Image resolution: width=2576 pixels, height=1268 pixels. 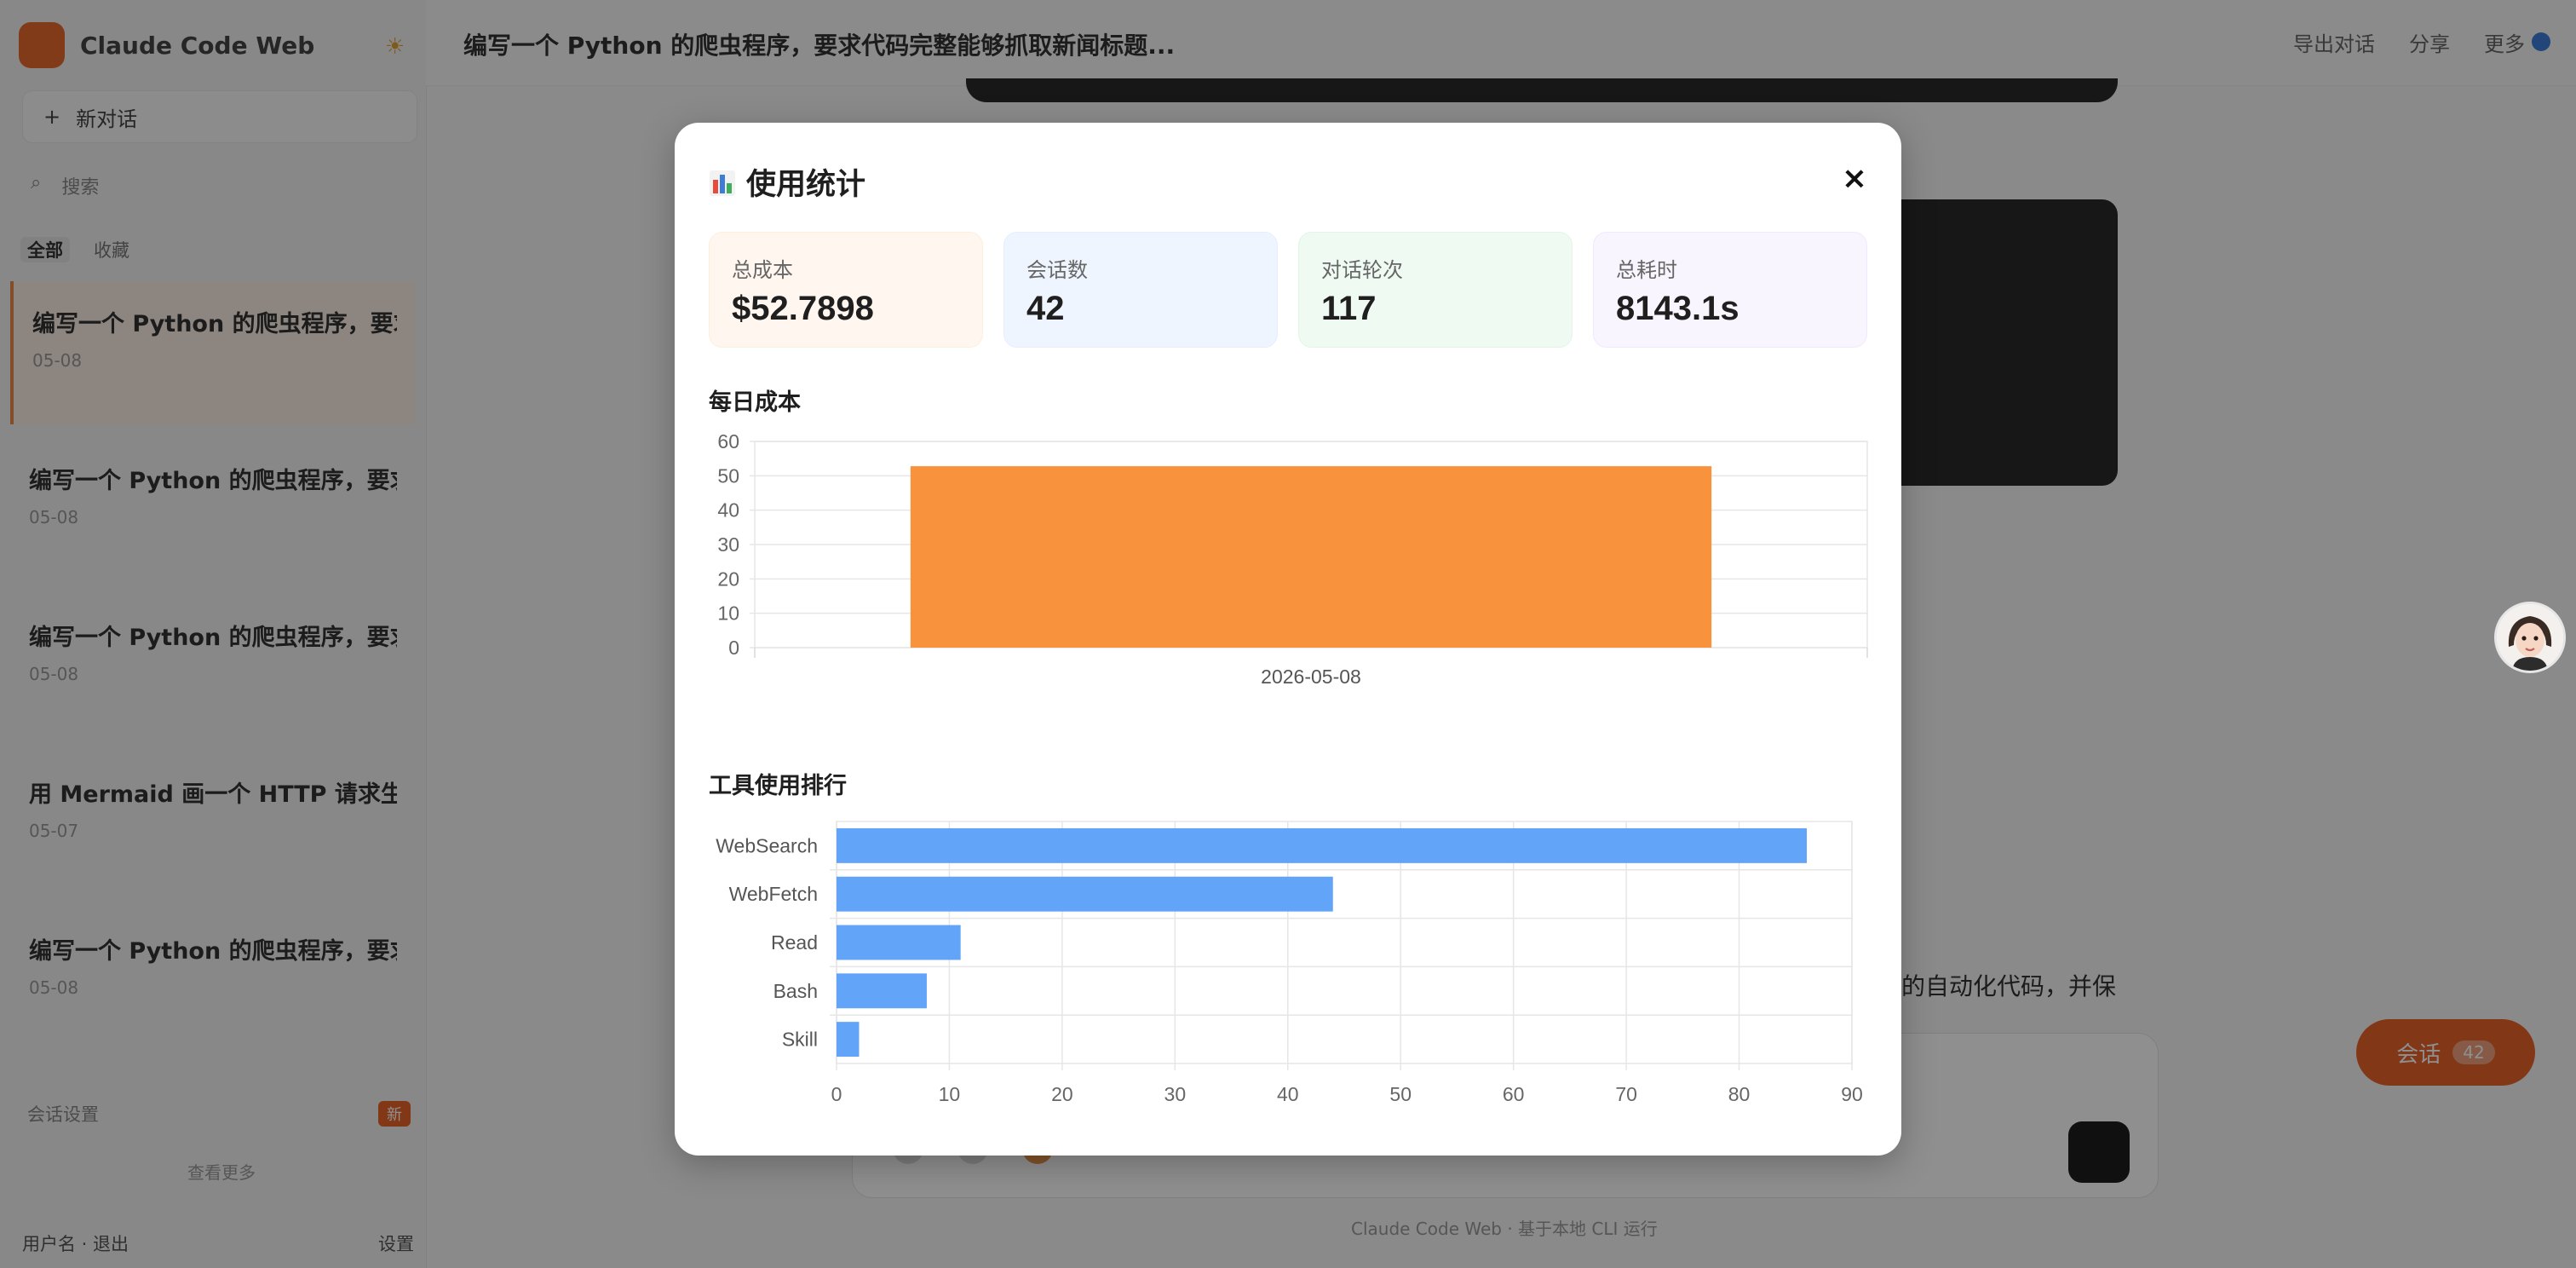 What do you see at coordinates (800, 1040) in the screenshot?
I see `y-tick-label: Skill` at bounding box center [800, 1040].